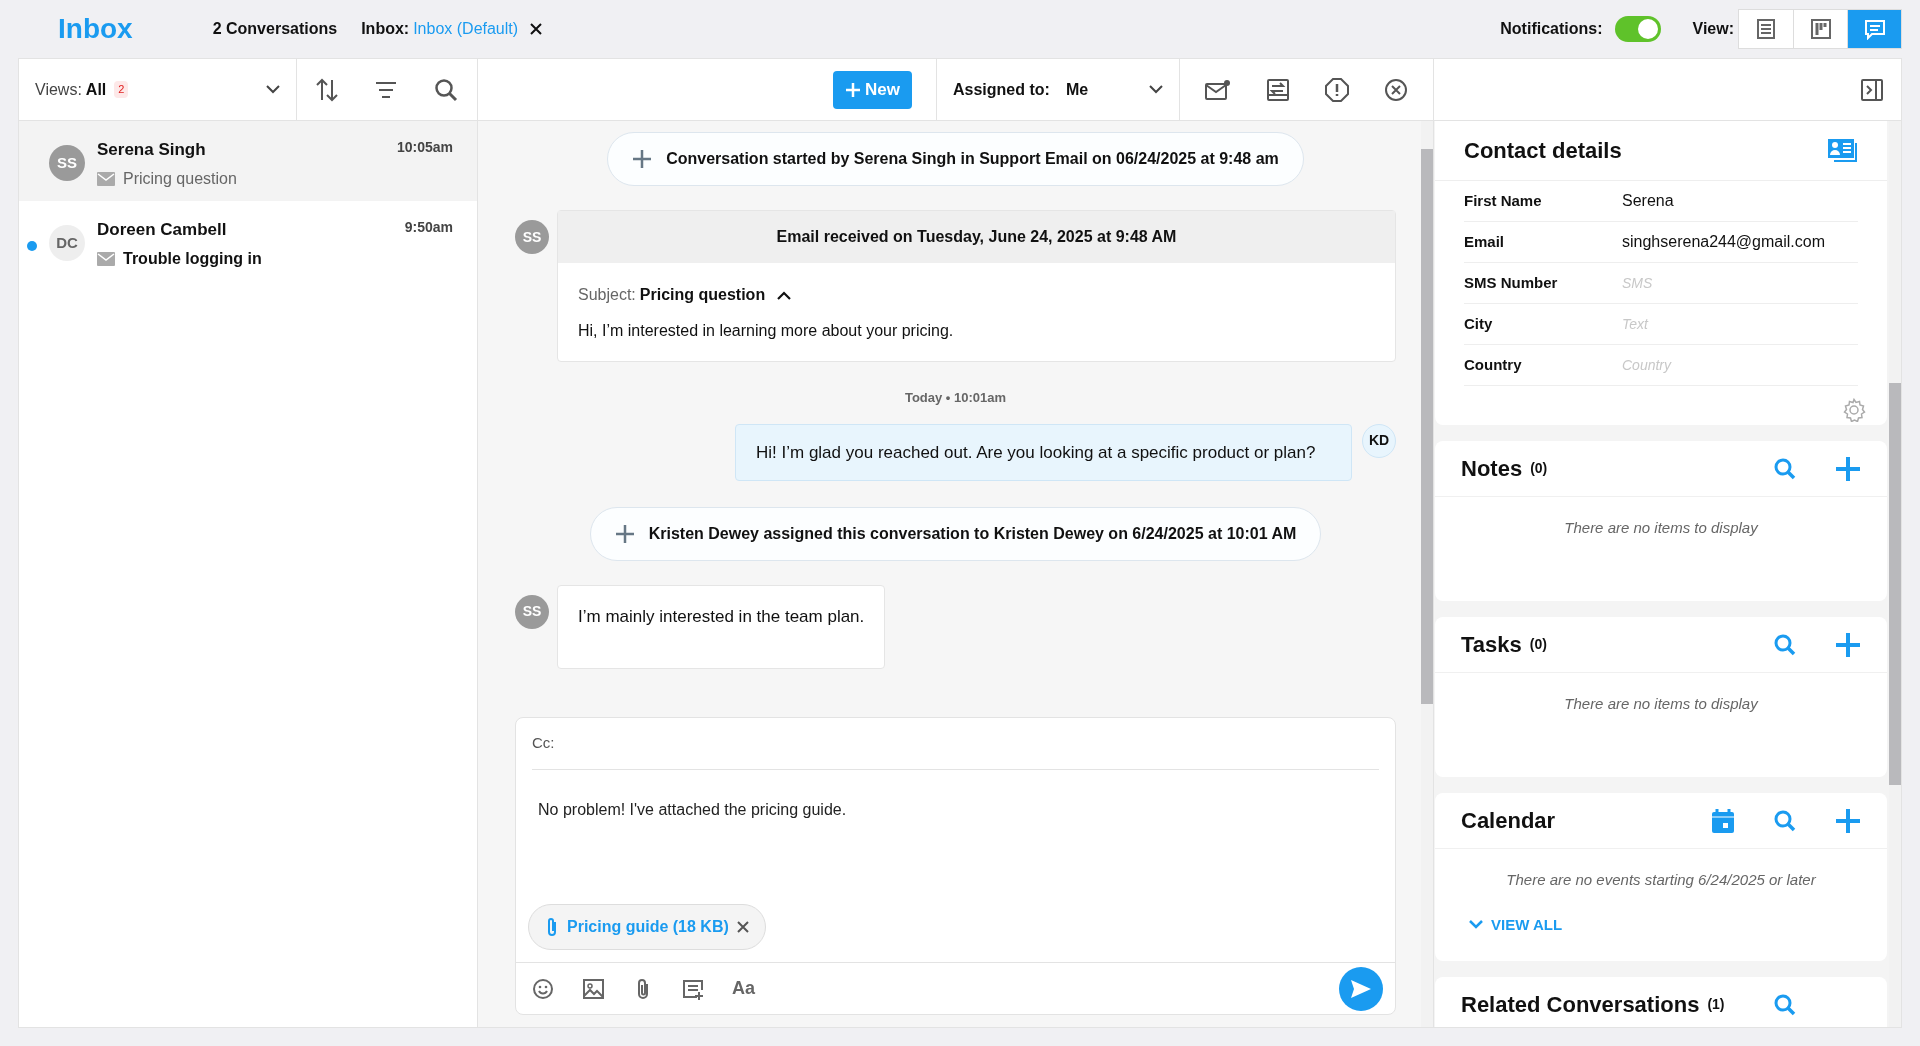 Image resolution: width=1920 pixels, height=1046 pixels. What do you see at coordinates (543, 743) in the screenshot?
I see `cc-label: Cc:` at bounding box center [543, 743].